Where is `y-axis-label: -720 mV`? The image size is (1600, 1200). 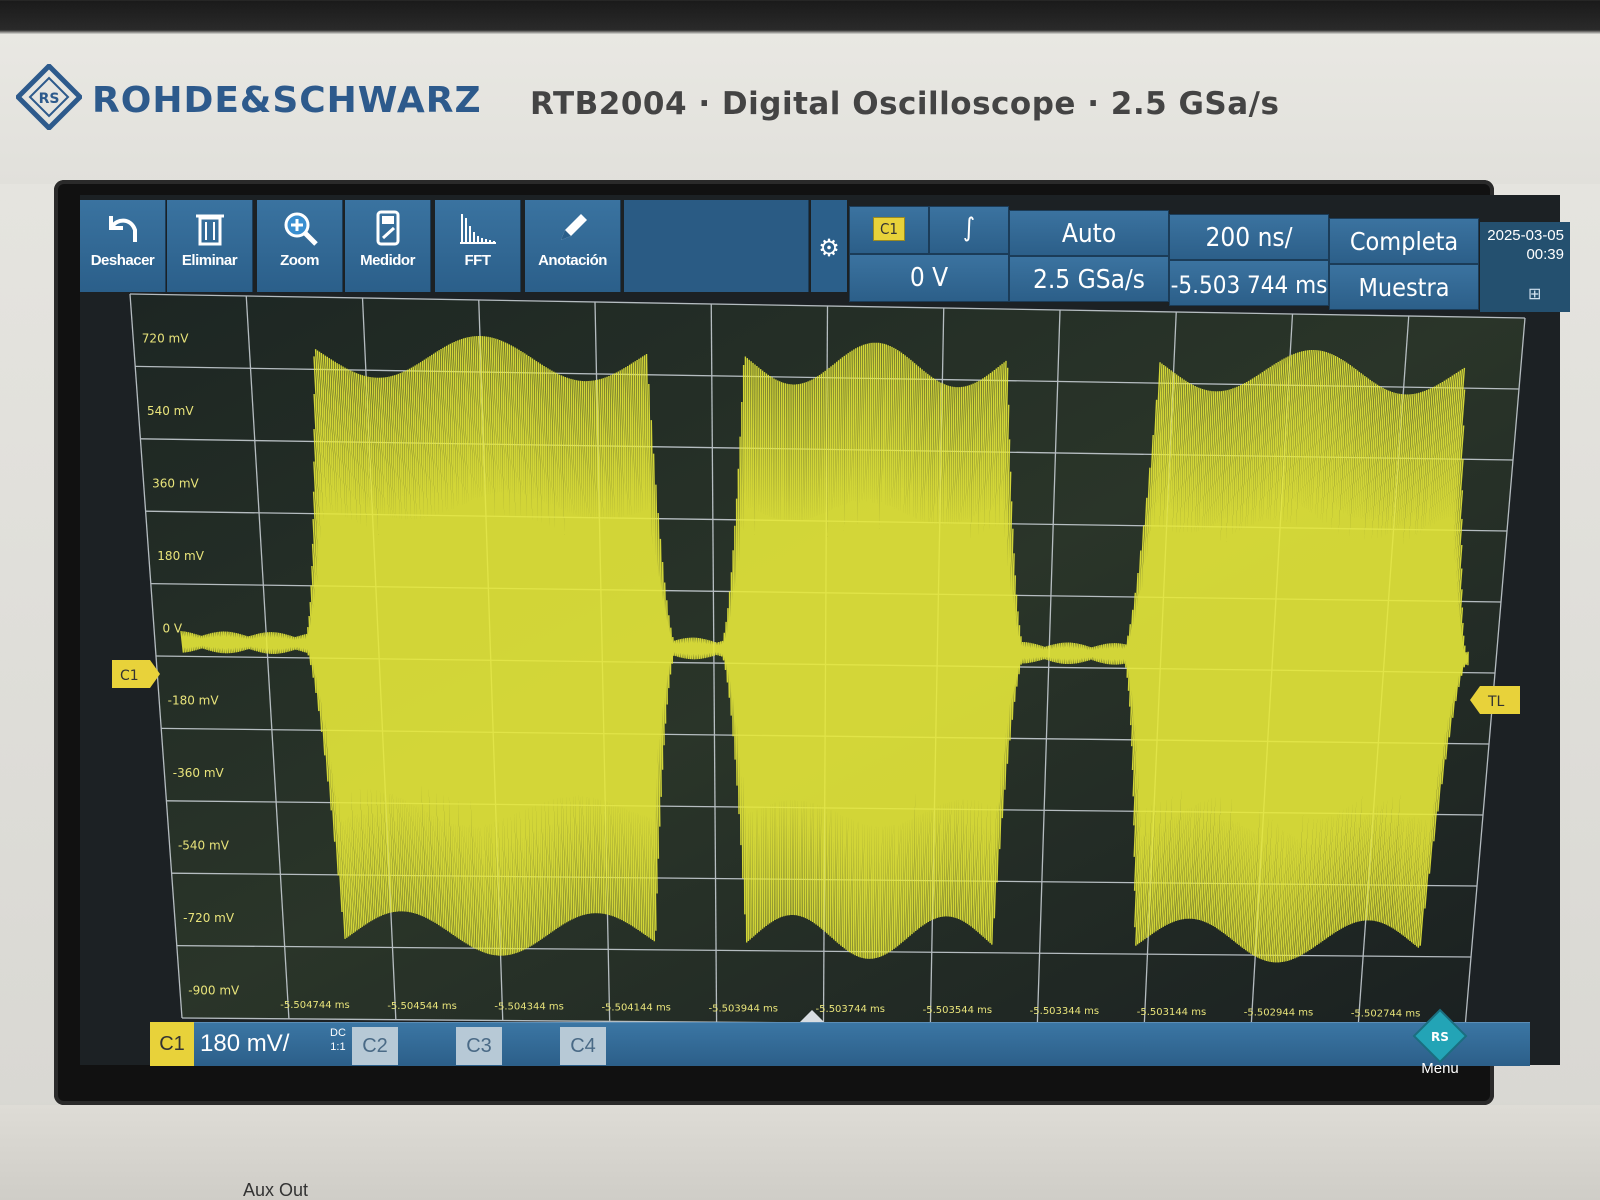
y-axis-label: -720 mV is located at coordinates (209, 918).